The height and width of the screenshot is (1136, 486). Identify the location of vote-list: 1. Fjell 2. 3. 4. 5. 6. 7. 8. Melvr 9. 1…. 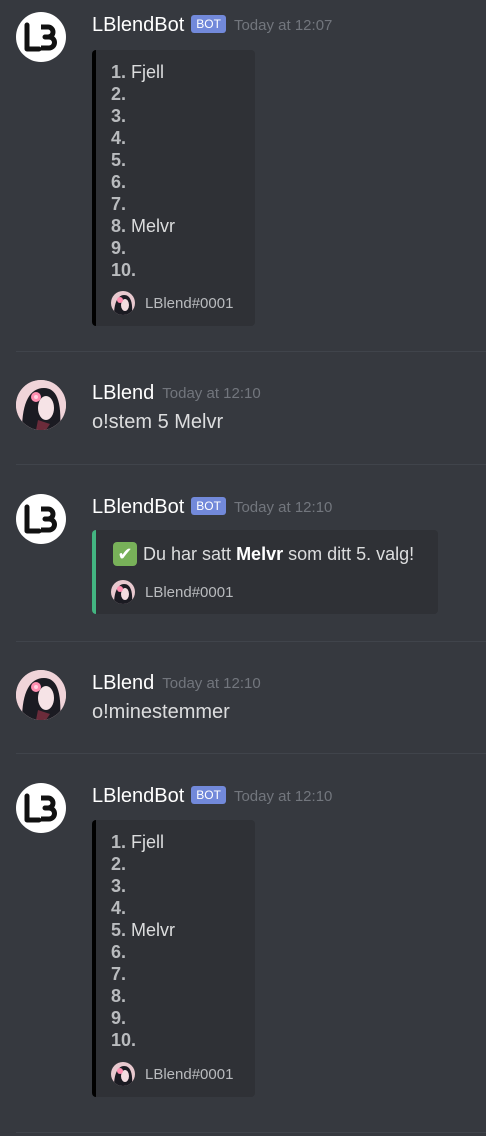
(143, 171).